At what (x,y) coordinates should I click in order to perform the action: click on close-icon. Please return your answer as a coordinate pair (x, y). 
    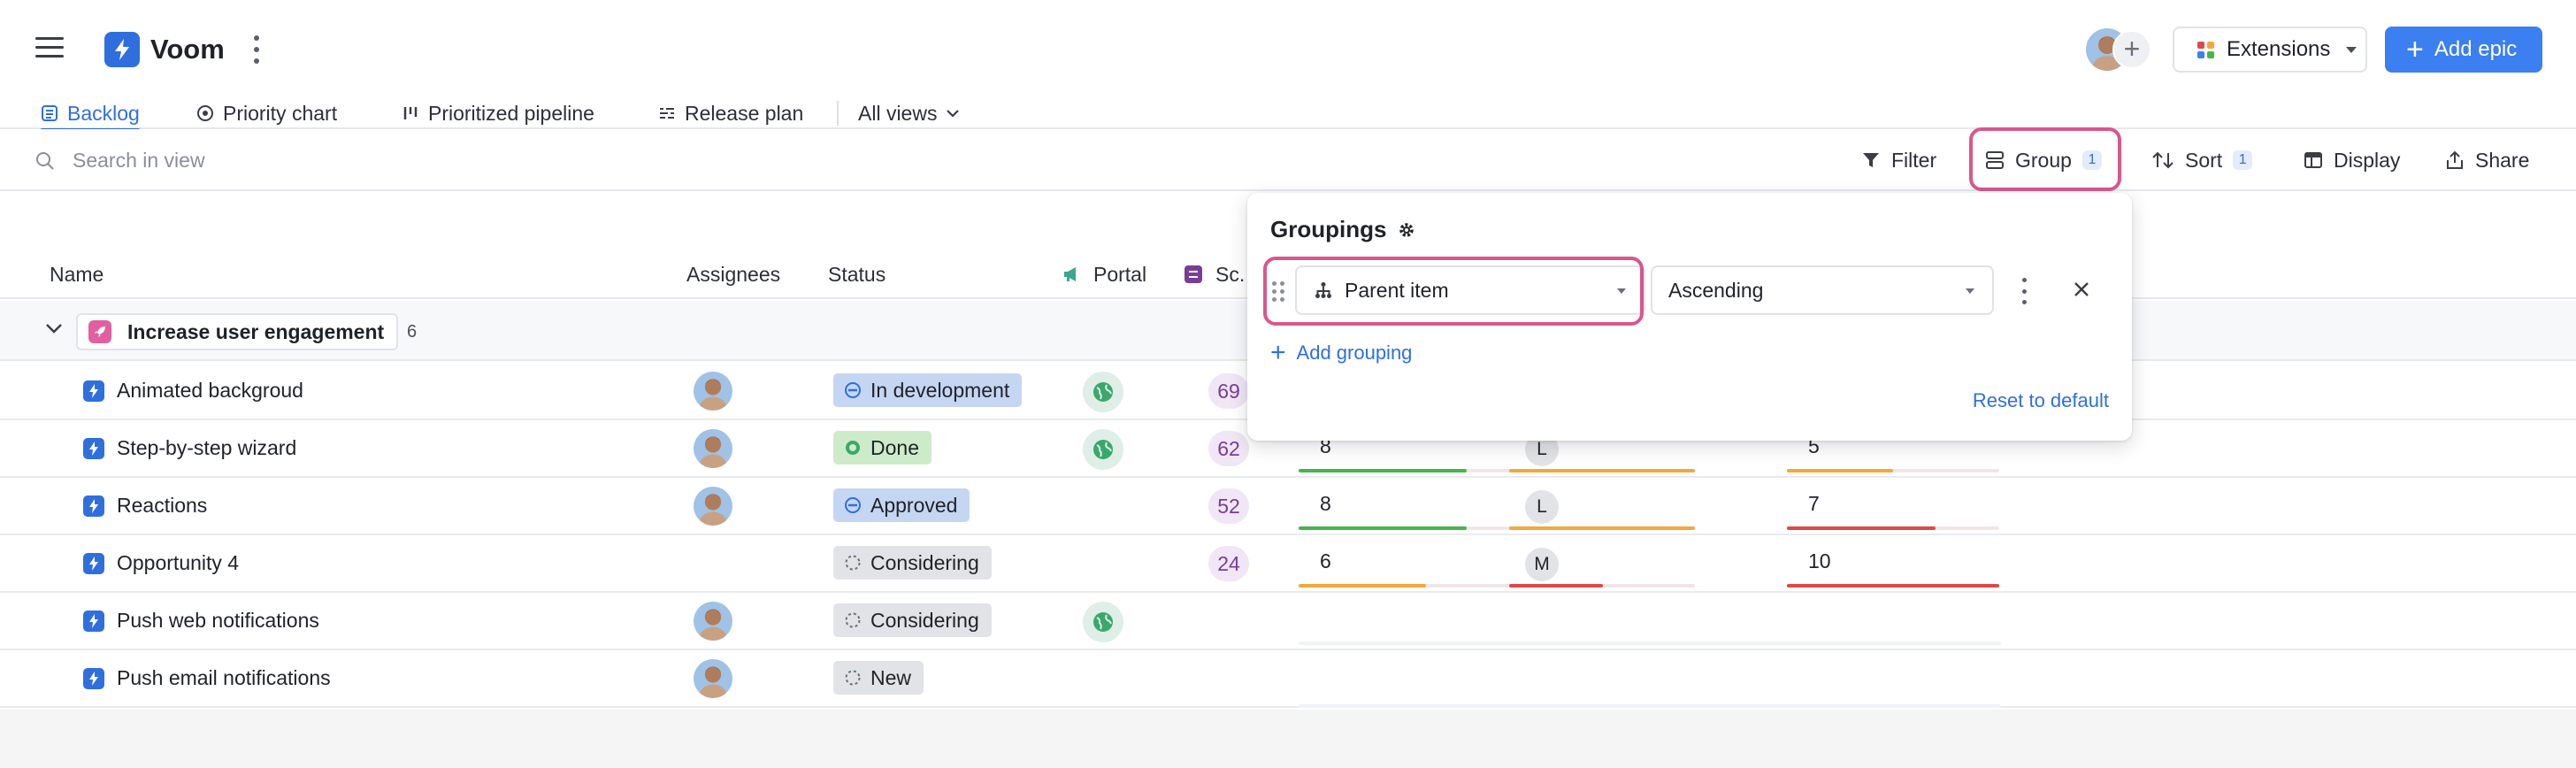
    Looking at the image, I should click on (2081, 291).